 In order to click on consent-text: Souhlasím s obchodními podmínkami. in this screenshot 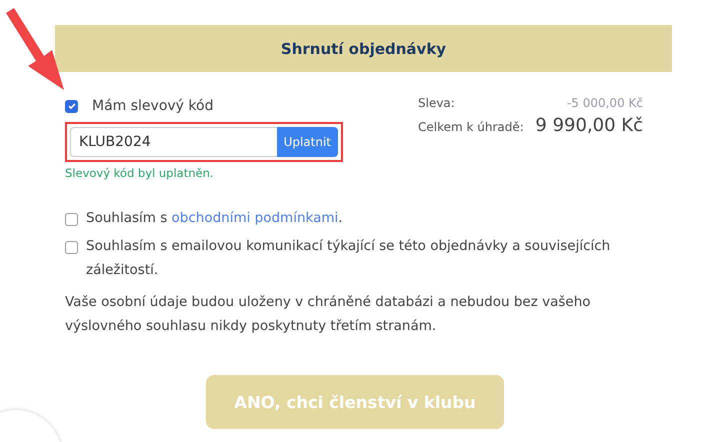, I will do `click(214, 218)`.